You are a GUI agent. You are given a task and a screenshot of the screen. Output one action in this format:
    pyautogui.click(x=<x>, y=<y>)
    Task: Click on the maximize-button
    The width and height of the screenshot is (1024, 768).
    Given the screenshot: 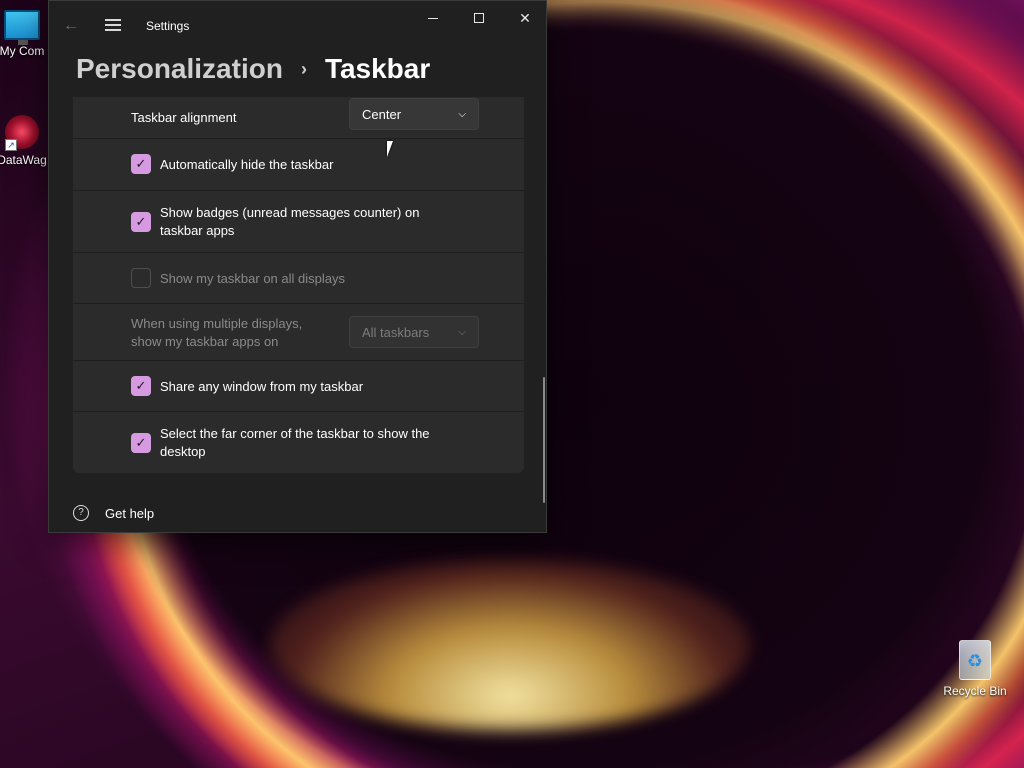 What is the action you would take?
    pyautogui.click(x=479, y=18)
    